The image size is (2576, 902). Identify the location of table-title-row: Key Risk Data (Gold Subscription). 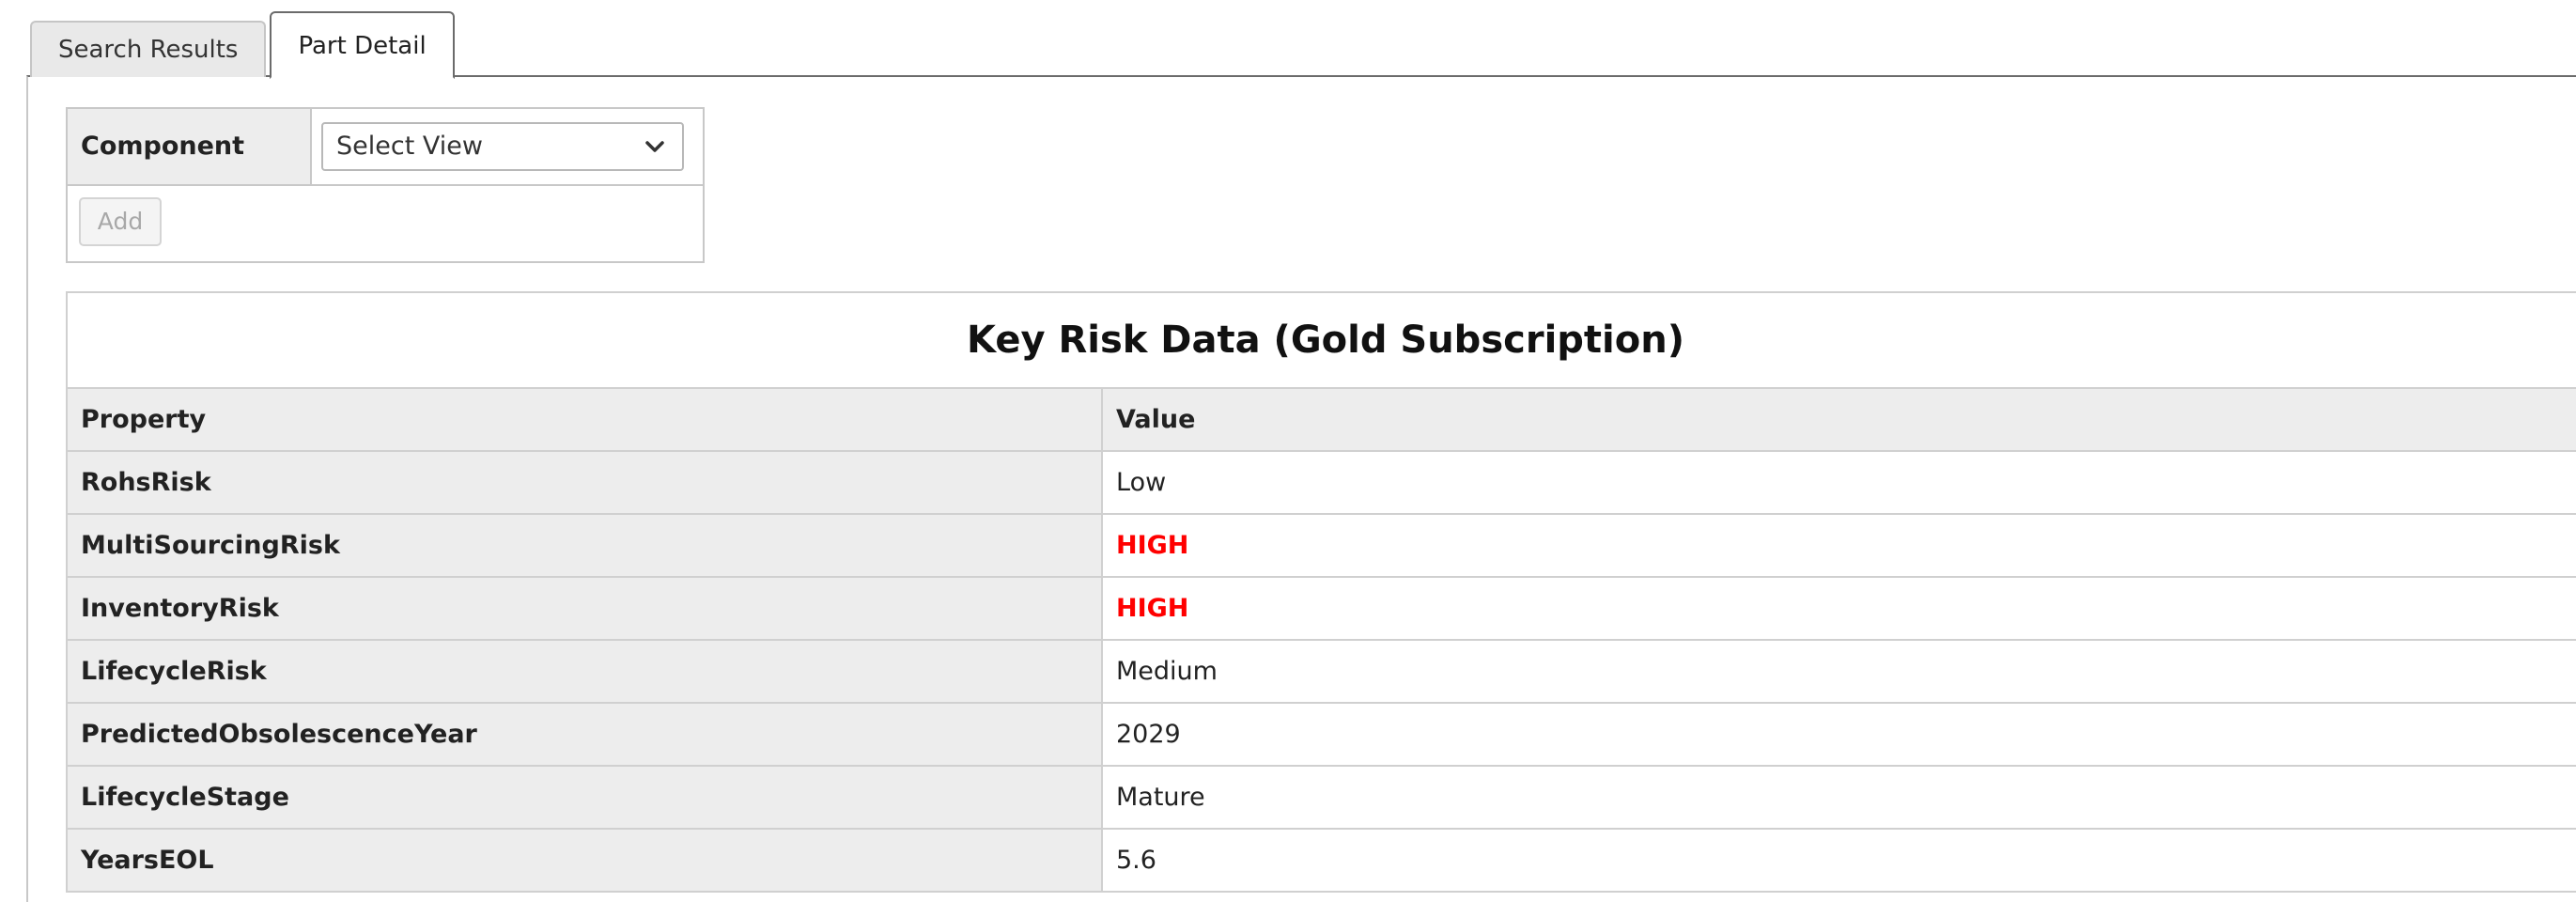
(1321, 340).